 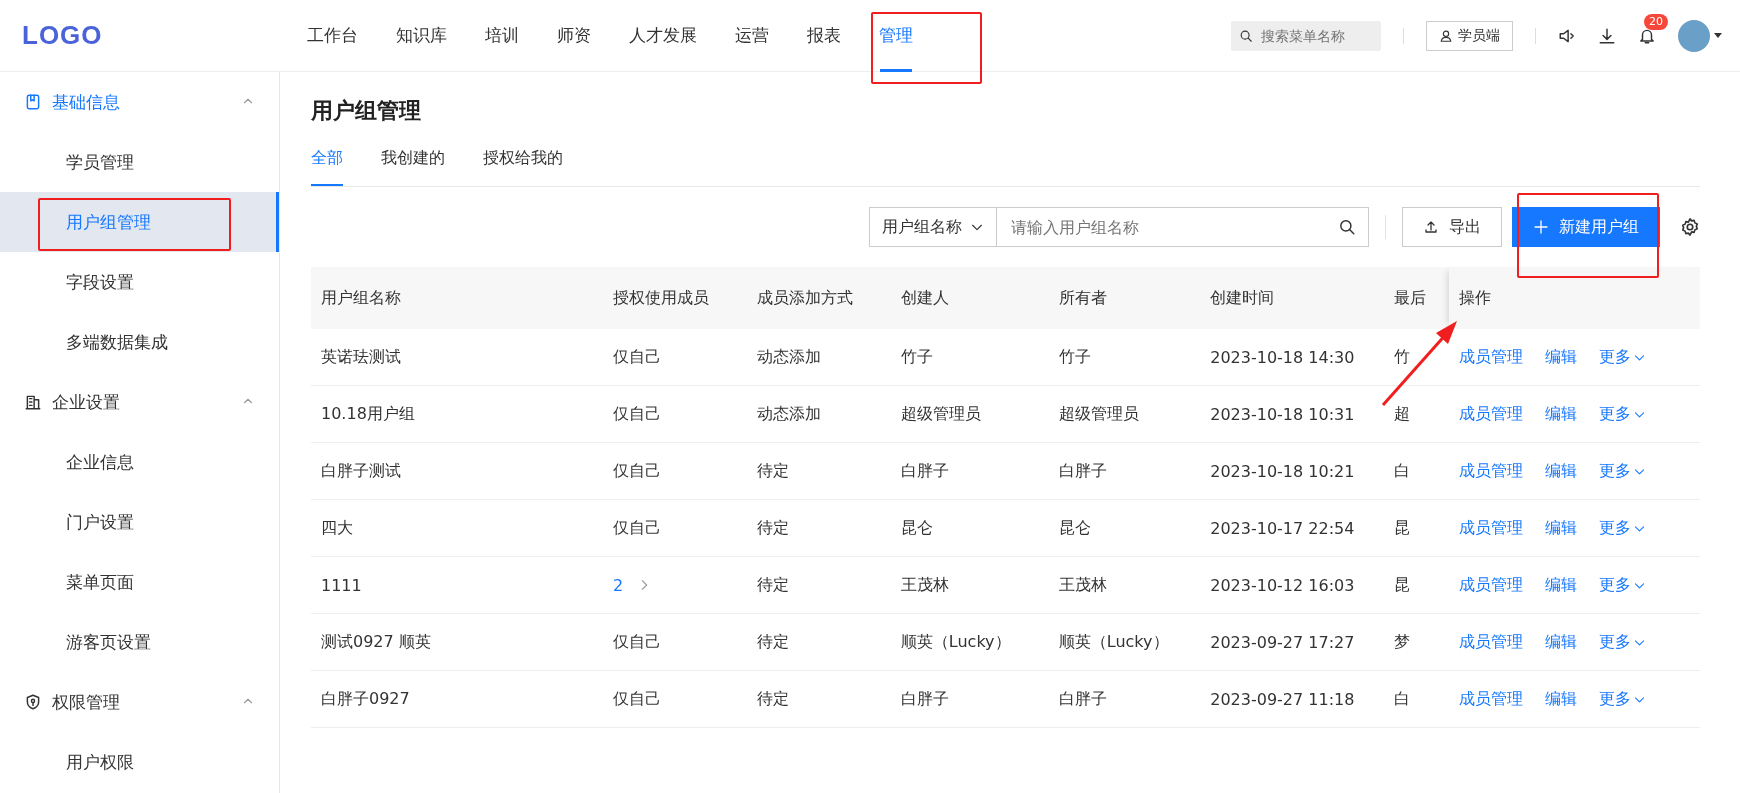 What do you see at coordinates (1469, 35) in the screenshot?
I see `student-portal-button: 学员端` at bounding box center [1469, 35].